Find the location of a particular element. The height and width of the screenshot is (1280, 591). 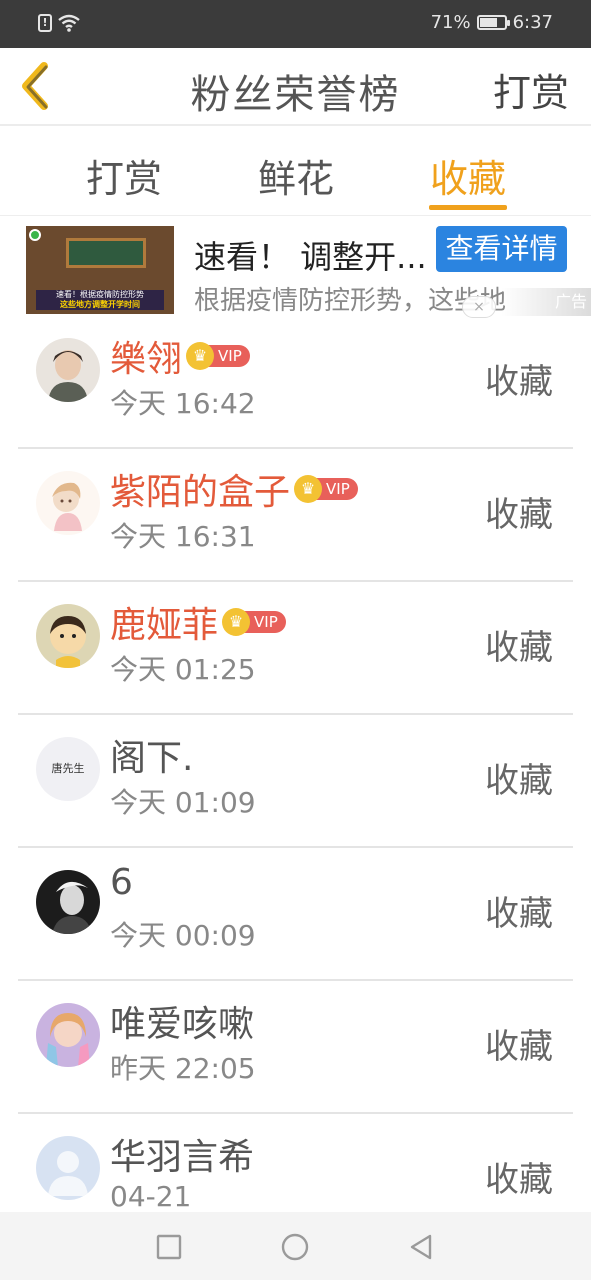

ad-thumbnail-line2: 这些地方调整开学时间 is located at coordinates (100, 304).